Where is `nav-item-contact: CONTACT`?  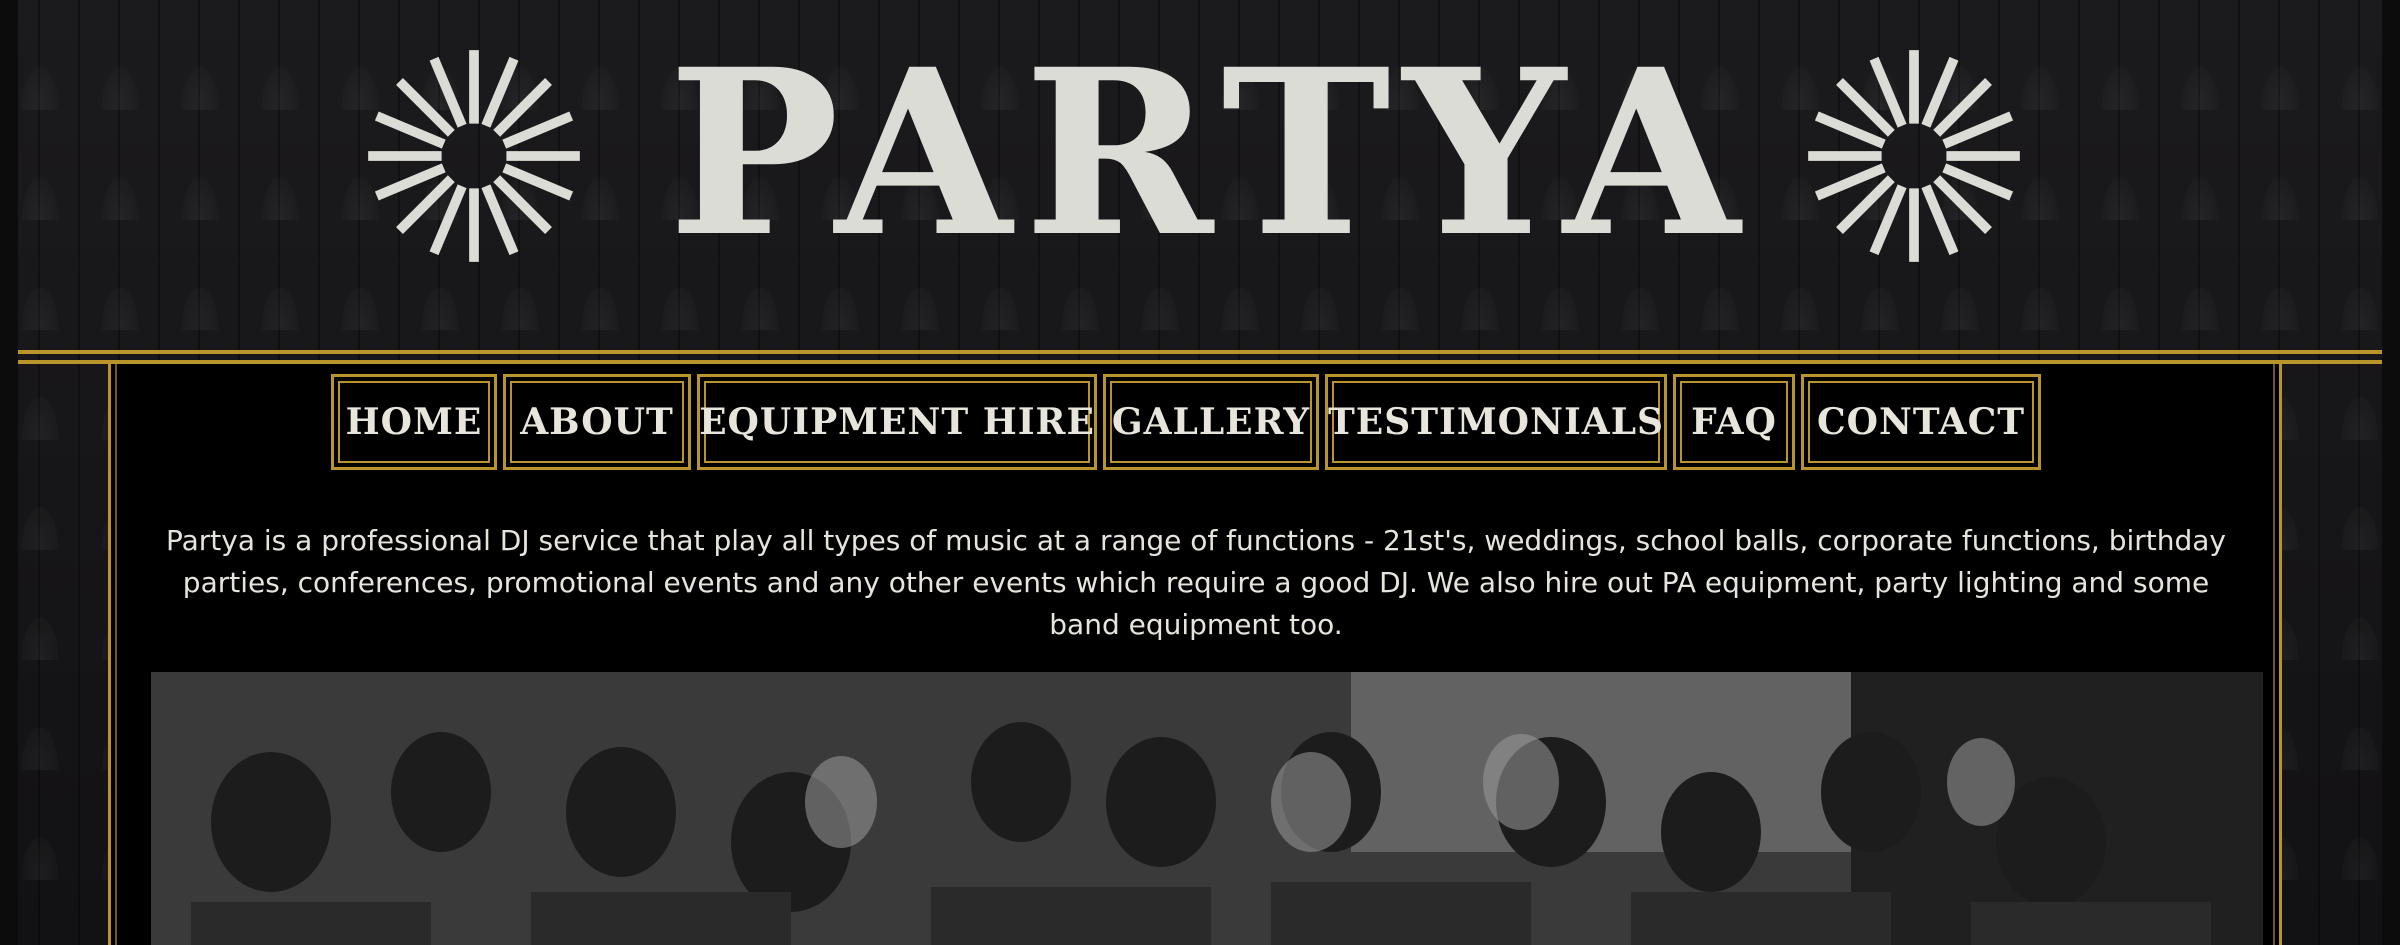
nav-item-contact: CONTACT is located at coordinates (1921, 422).